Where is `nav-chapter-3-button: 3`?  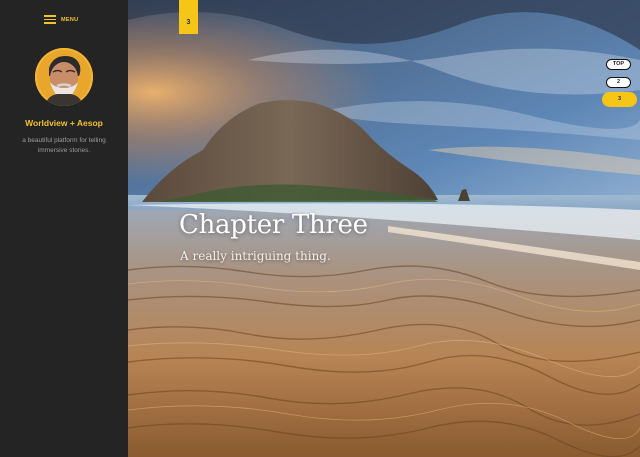 nav-chapter-3-button: 3 is located at coordinates (619, 99).